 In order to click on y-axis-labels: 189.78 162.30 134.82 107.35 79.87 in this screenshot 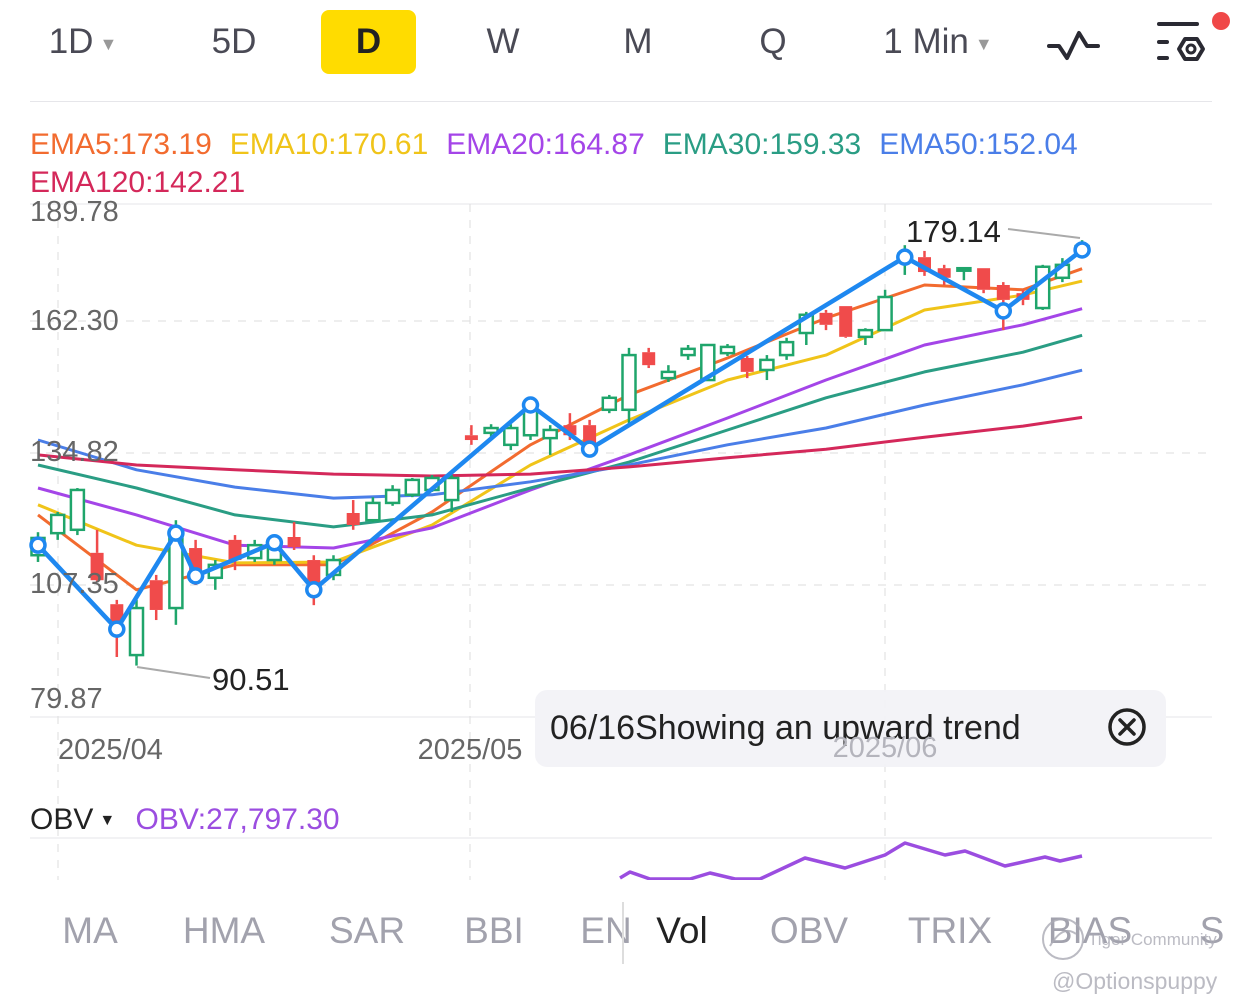, I will do `click(74, 455)`.